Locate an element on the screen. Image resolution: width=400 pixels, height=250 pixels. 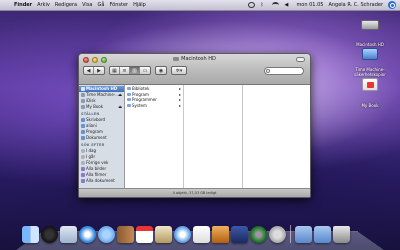
menu-user: Angela R. C. Schrader is located at coordinates (355, 5).